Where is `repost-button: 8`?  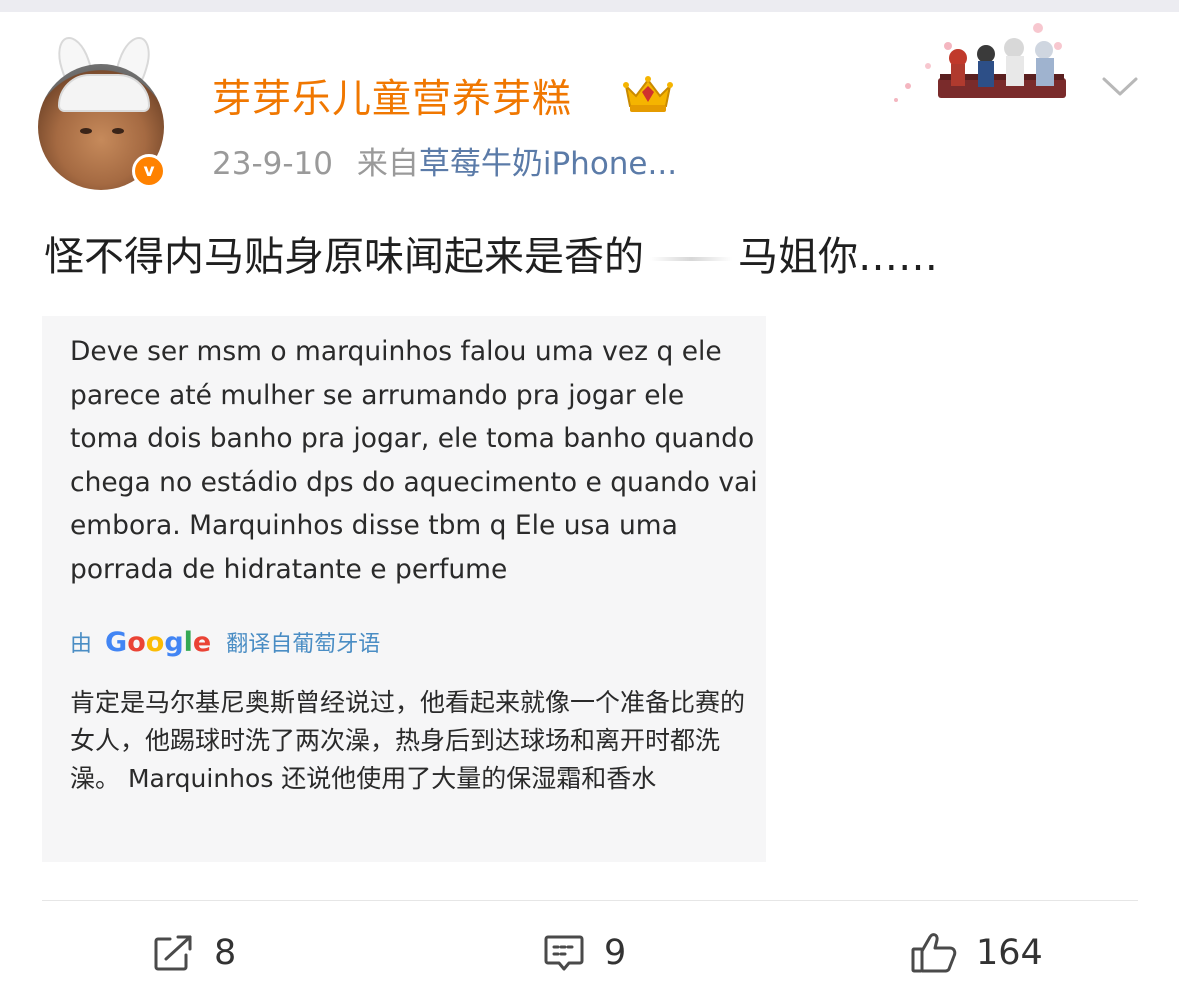 repost-button: 8 is located at coordinates (194, 953).